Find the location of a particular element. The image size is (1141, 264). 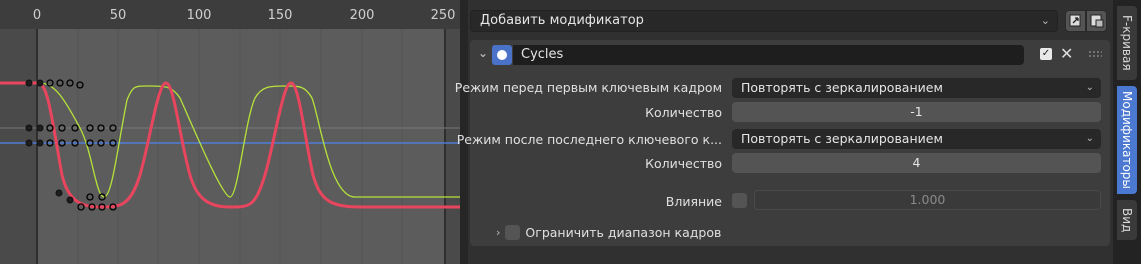

before-mode-value: Повторять с зеркалированием is located at coordinates (842, 87).